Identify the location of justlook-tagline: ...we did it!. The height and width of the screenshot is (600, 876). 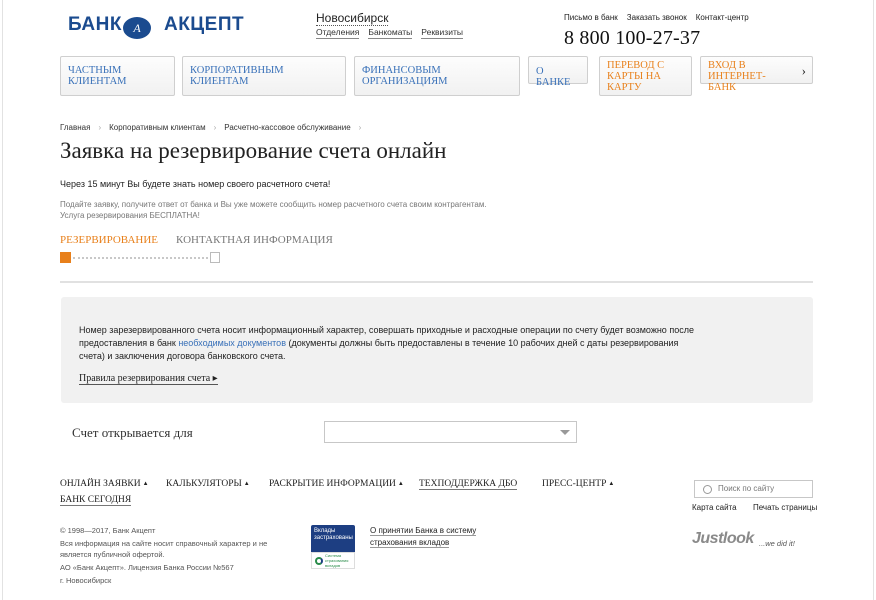
(777, 543).